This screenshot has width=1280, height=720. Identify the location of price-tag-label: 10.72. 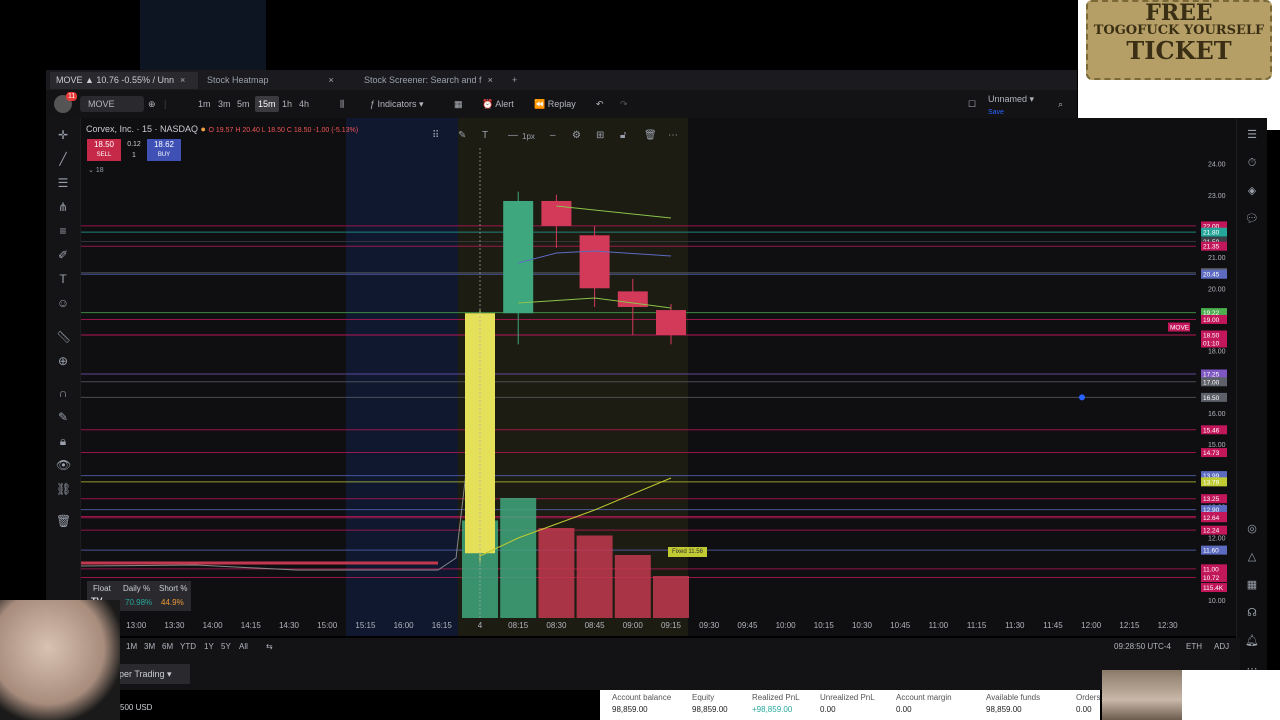
(1211, 578).